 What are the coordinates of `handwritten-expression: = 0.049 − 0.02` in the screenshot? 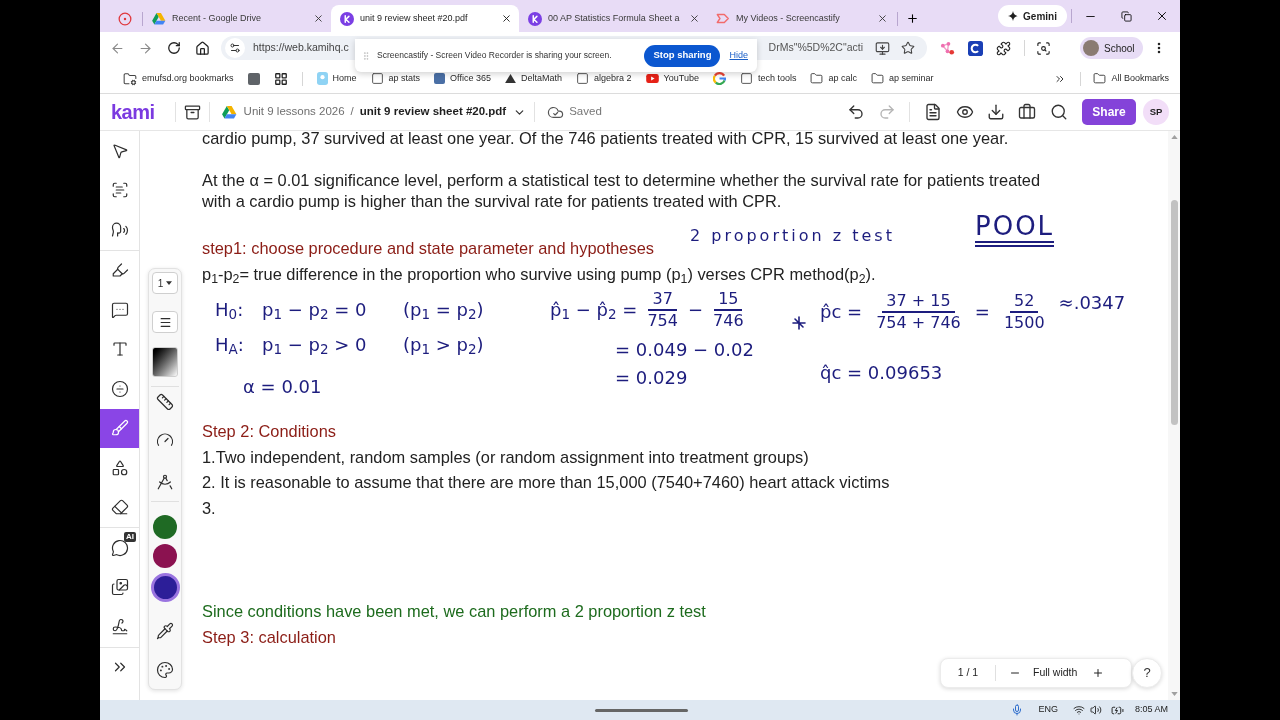 It's located at (684, 350).